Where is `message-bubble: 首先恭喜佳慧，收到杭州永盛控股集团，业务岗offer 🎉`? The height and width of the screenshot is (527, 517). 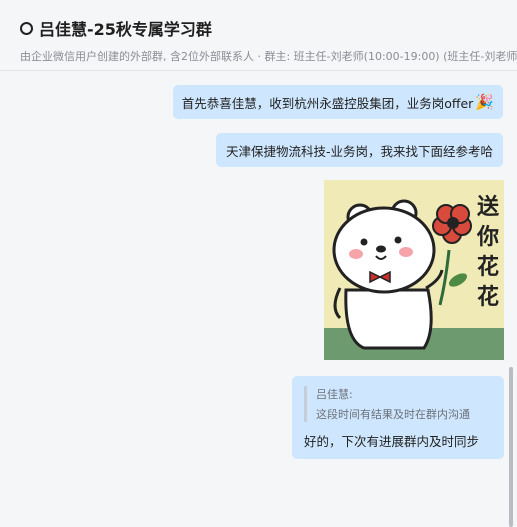 message-bubble: 首先恭喜佳慧，收到杭州永盛控股集团，业务岗offer 🎉 is located at coordinates (337, 102).